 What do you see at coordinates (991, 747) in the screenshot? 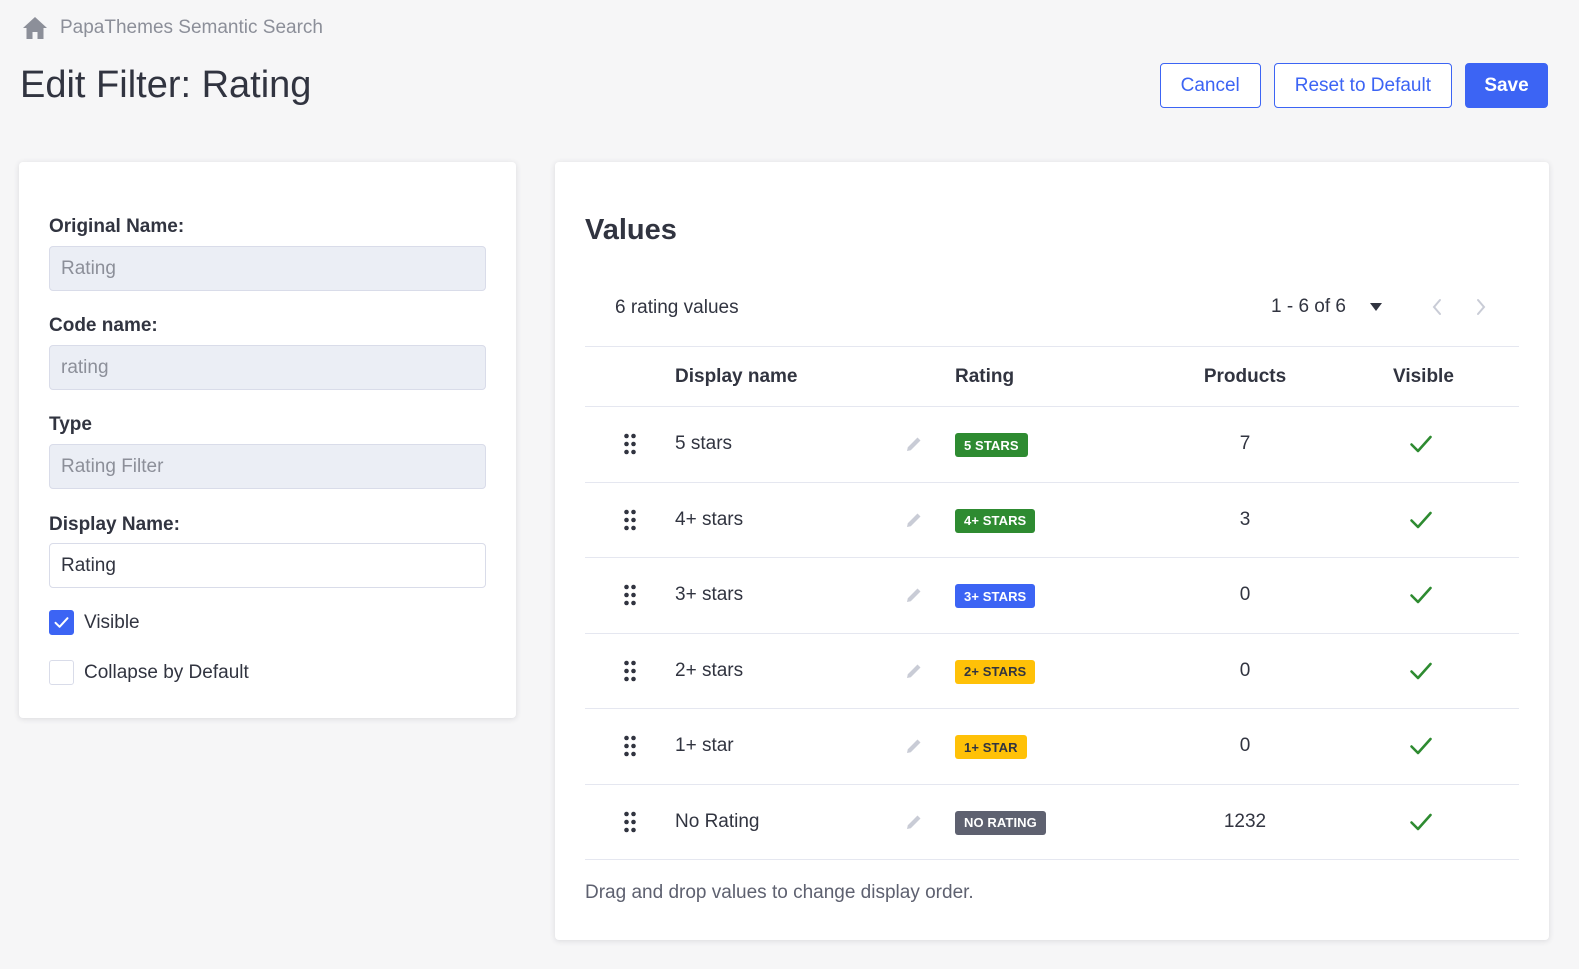
I see `rating-badge: 1+ STAR` at bounding box center [991, 747].